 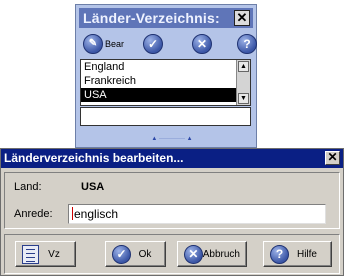 I want to click on resize-splitter: ▲ ············· ▲, so click(x=172, y=139).